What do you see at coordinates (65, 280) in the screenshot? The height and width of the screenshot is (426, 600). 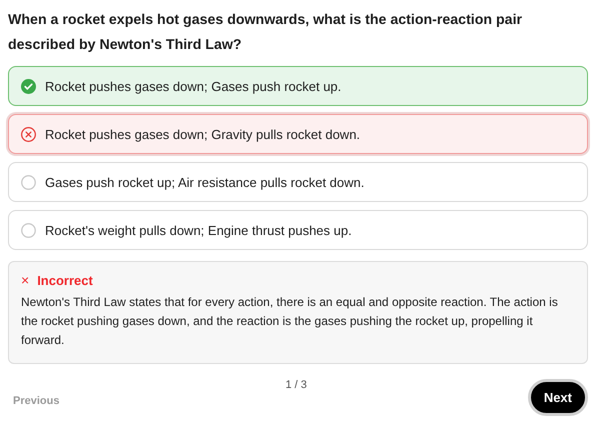 I see `feedback-title: Incorrect` at bounding box center [65, 280].